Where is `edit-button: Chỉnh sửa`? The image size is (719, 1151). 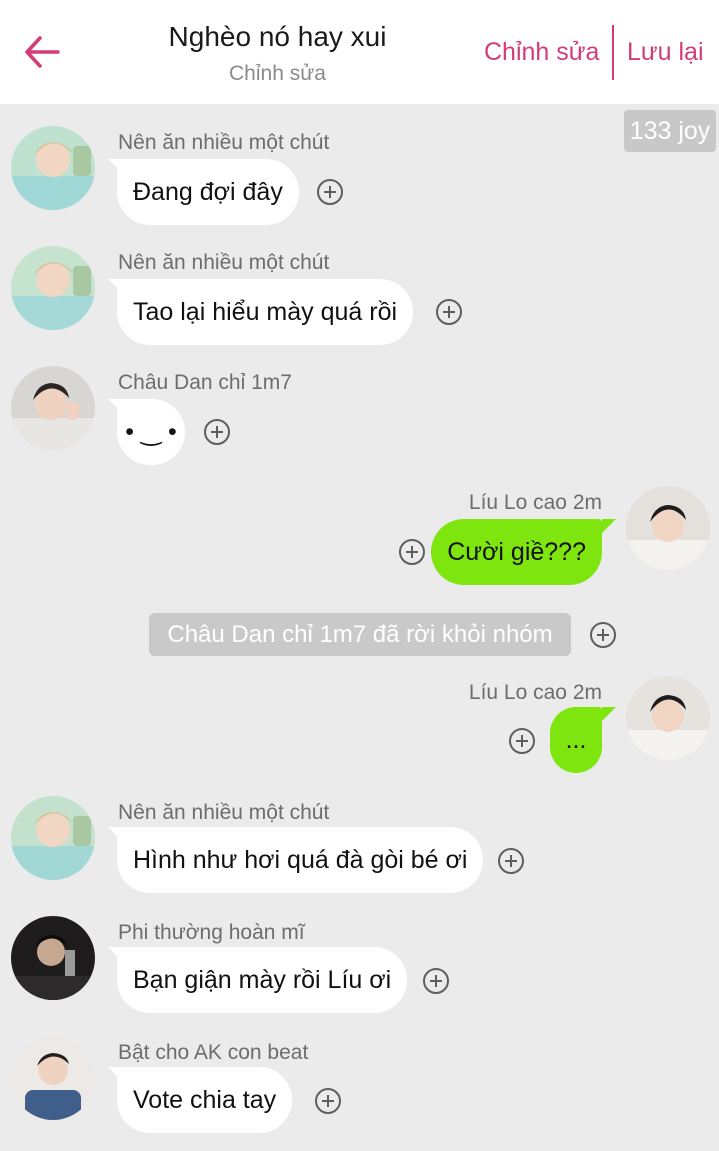
edit-button: Chỉnh sửa is located at coordinates (541, 52).